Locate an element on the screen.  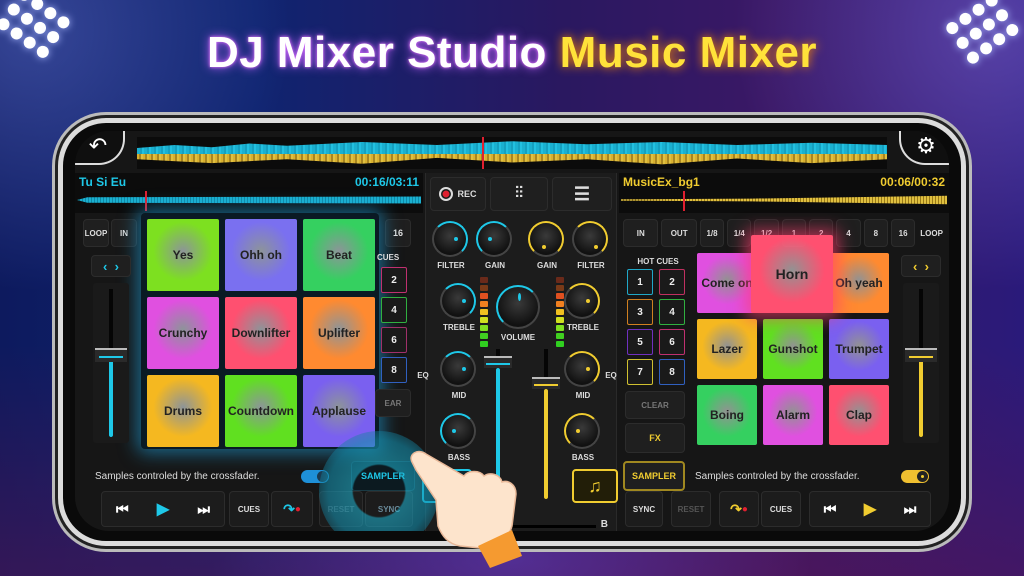
deck-b-hot-cue: 6 is located at coordinates (672, 342).